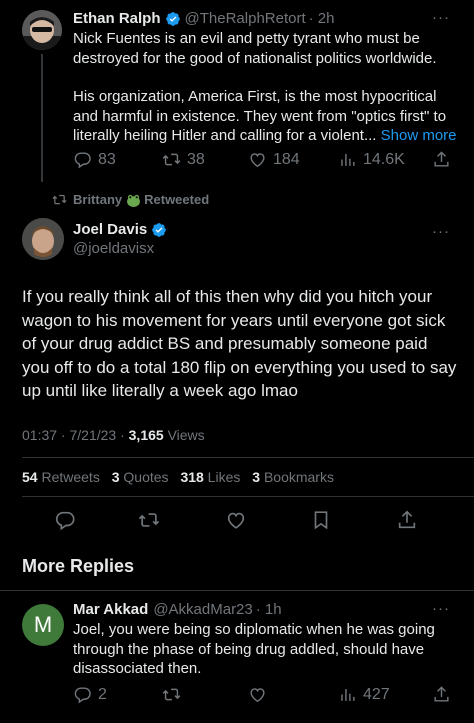  Describe the element at coordinates (107, 159) in the screenshot. I see `reply-count: 83` at that location.